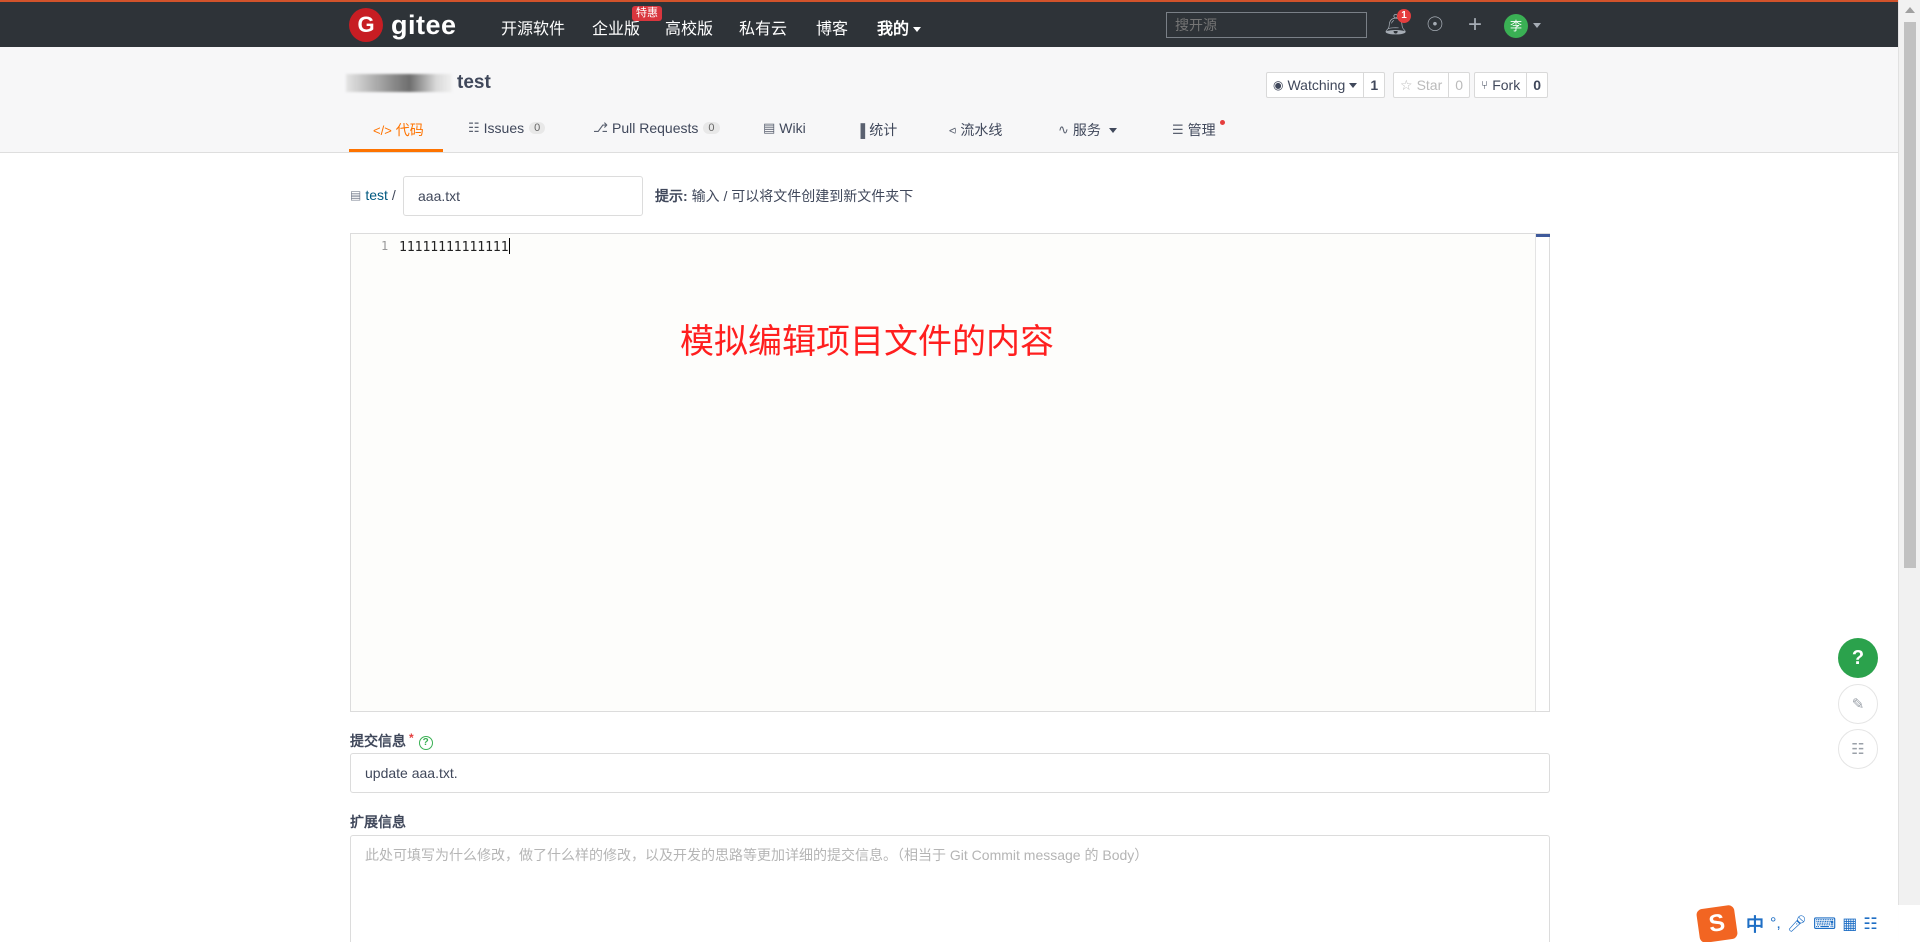 This screenshot has width=1920, height=942. Describe the element at coordinates (1404, 16) in the screenshot. I see `notification-count-badge: 1` at that location.